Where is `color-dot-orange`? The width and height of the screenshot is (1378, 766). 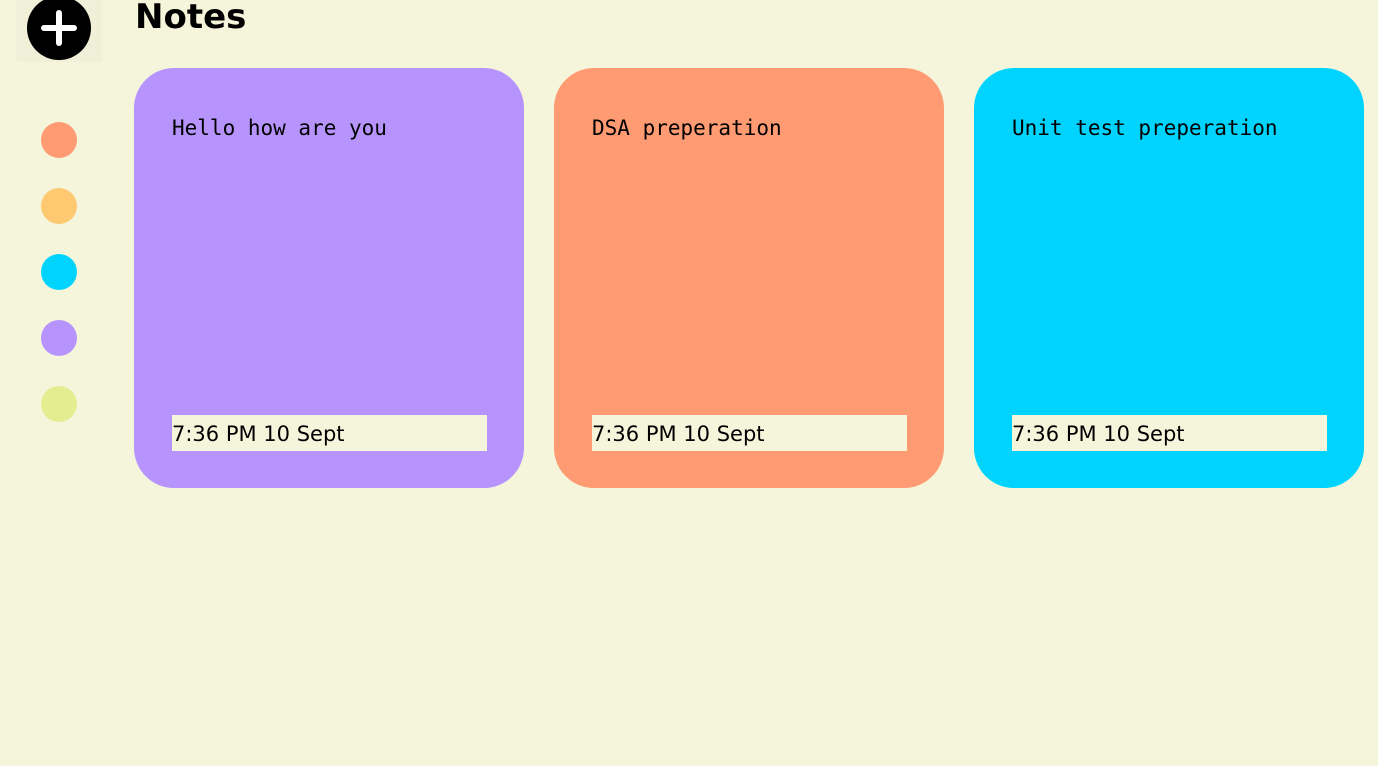
color-dot-orange is located at coordinates (59, 140).